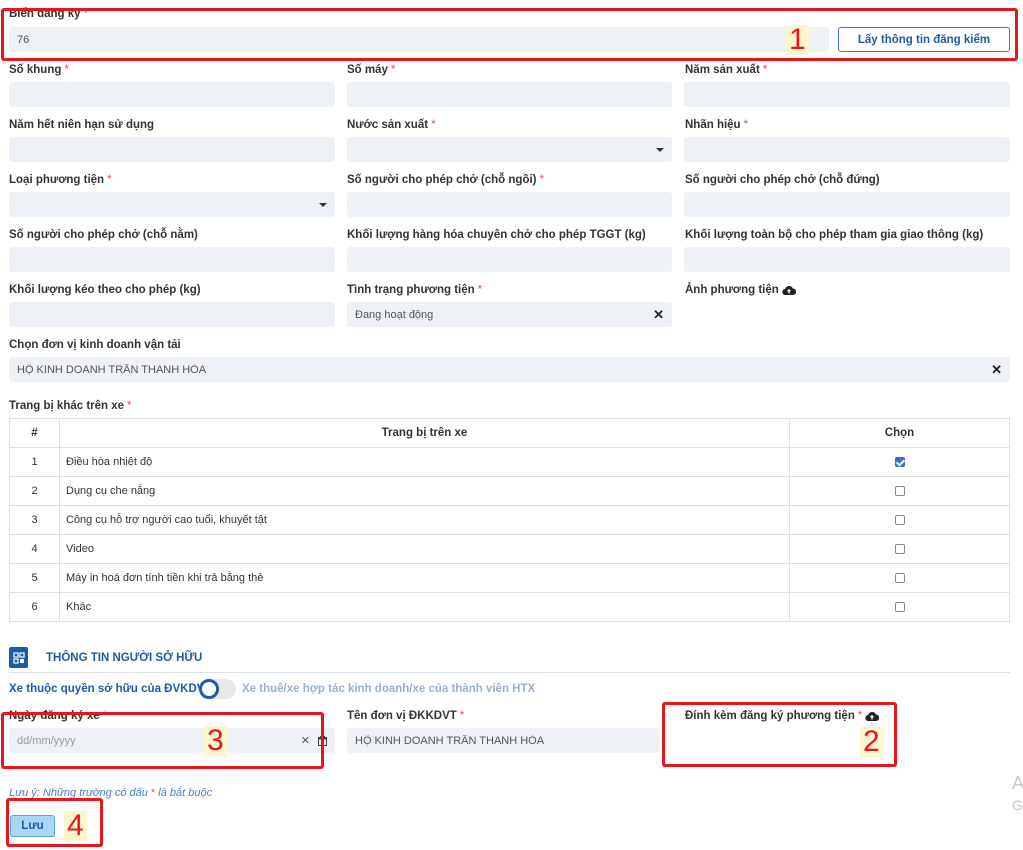 This screenshot has height=850, width=1023. I want to click on business-unit-select: HỘ KINH DOANH TRẦN THANH HÒA ✕, so click(509, 369).